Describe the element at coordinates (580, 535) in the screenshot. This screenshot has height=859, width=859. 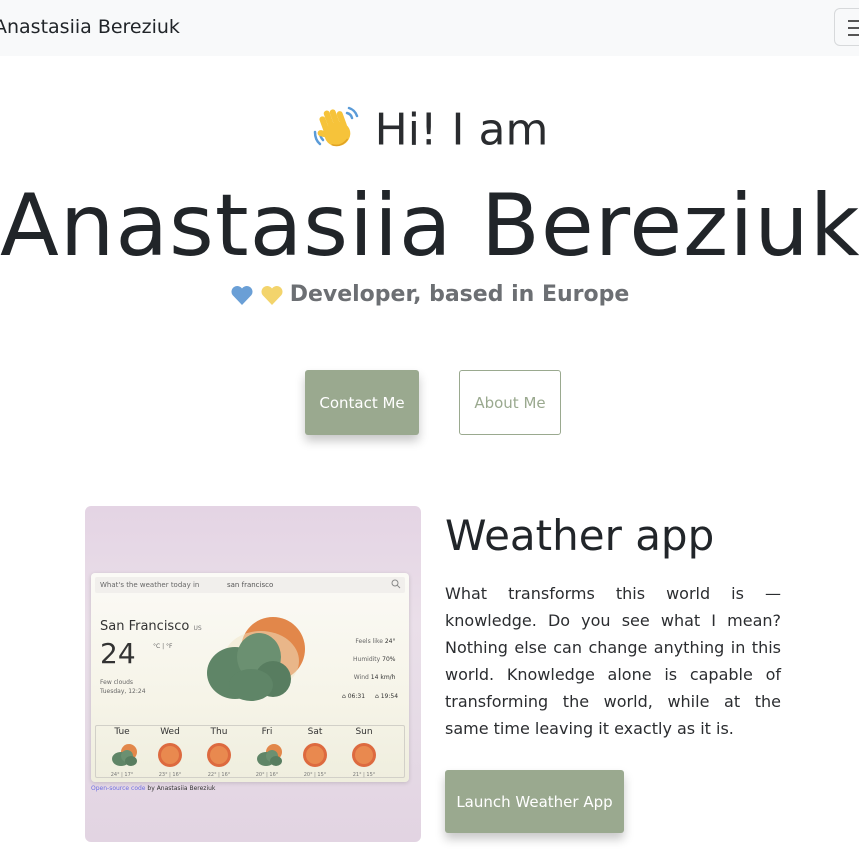
I see `project-title: Weather app` at that location.